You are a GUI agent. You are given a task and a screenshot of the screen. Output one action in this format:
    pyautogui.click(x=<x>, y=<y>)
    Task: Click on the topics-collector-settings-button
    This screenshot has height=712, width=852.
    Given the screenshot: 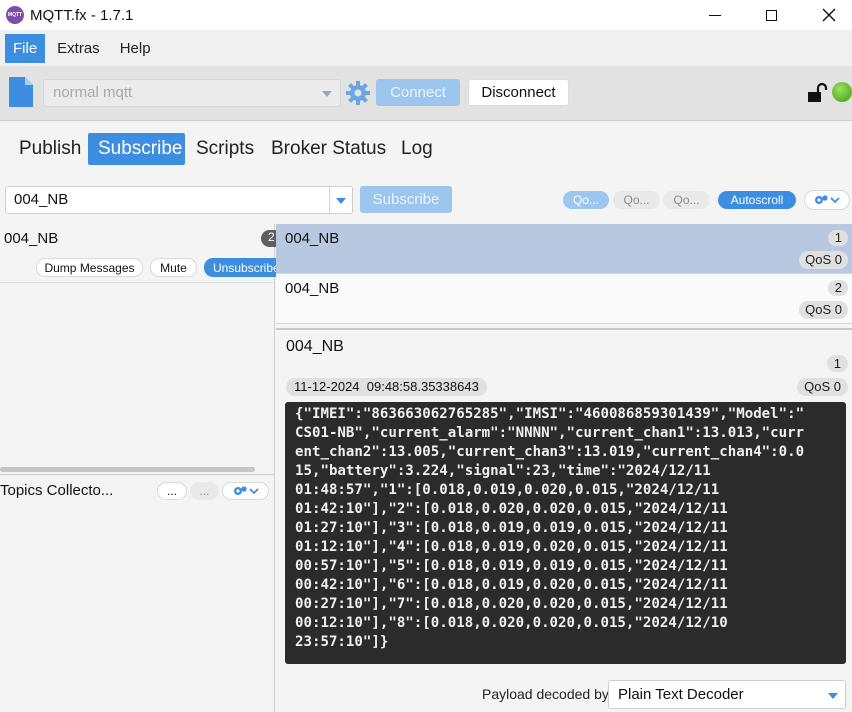 What is the action you would take?
    pyautogui.click(x=245, y=491)
    